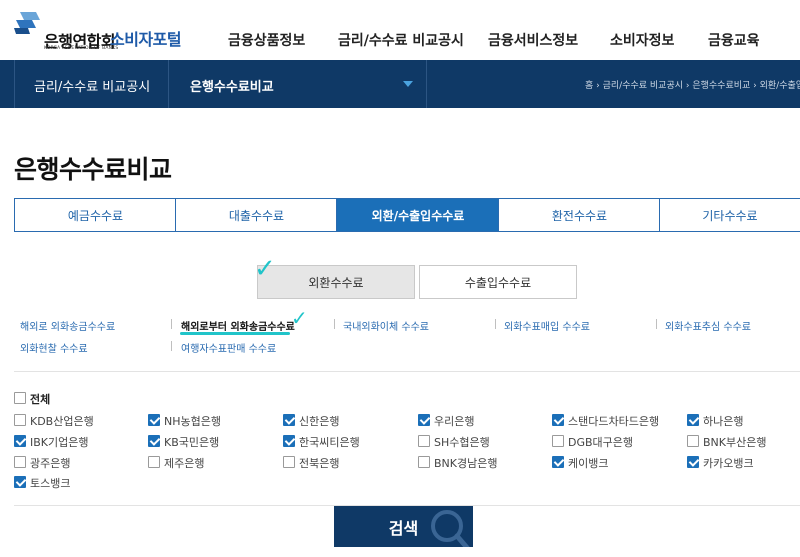 The height and width of the screenshot is (557, 800). Describe the element at coordinates (256, 215) in the screenshot. I see `tab-loan-fee: 대출수수료` at that location.